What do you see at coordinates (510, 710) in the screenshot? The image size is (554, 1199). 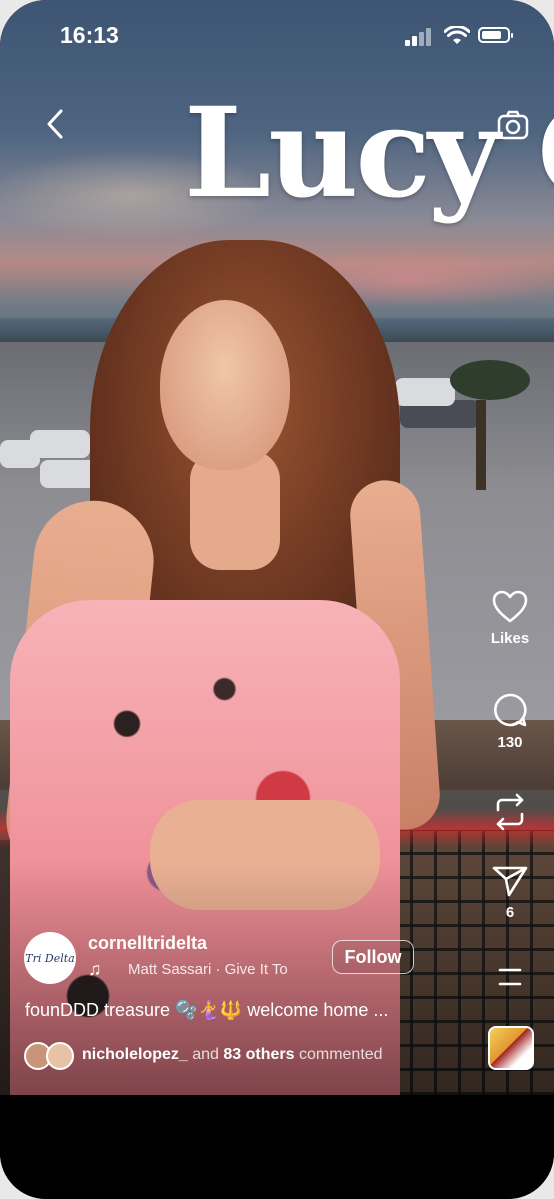 I see `comment-icon` at bounding box center [510, 710].